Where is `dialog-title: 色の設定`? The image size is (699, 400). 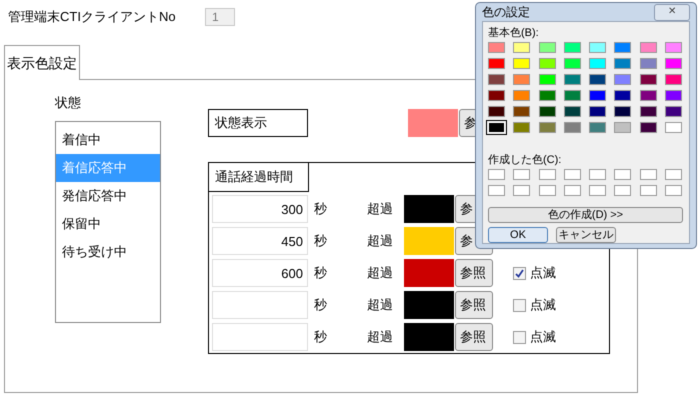
dialog-title: 色の設定 is located at coordinates (506, 12).